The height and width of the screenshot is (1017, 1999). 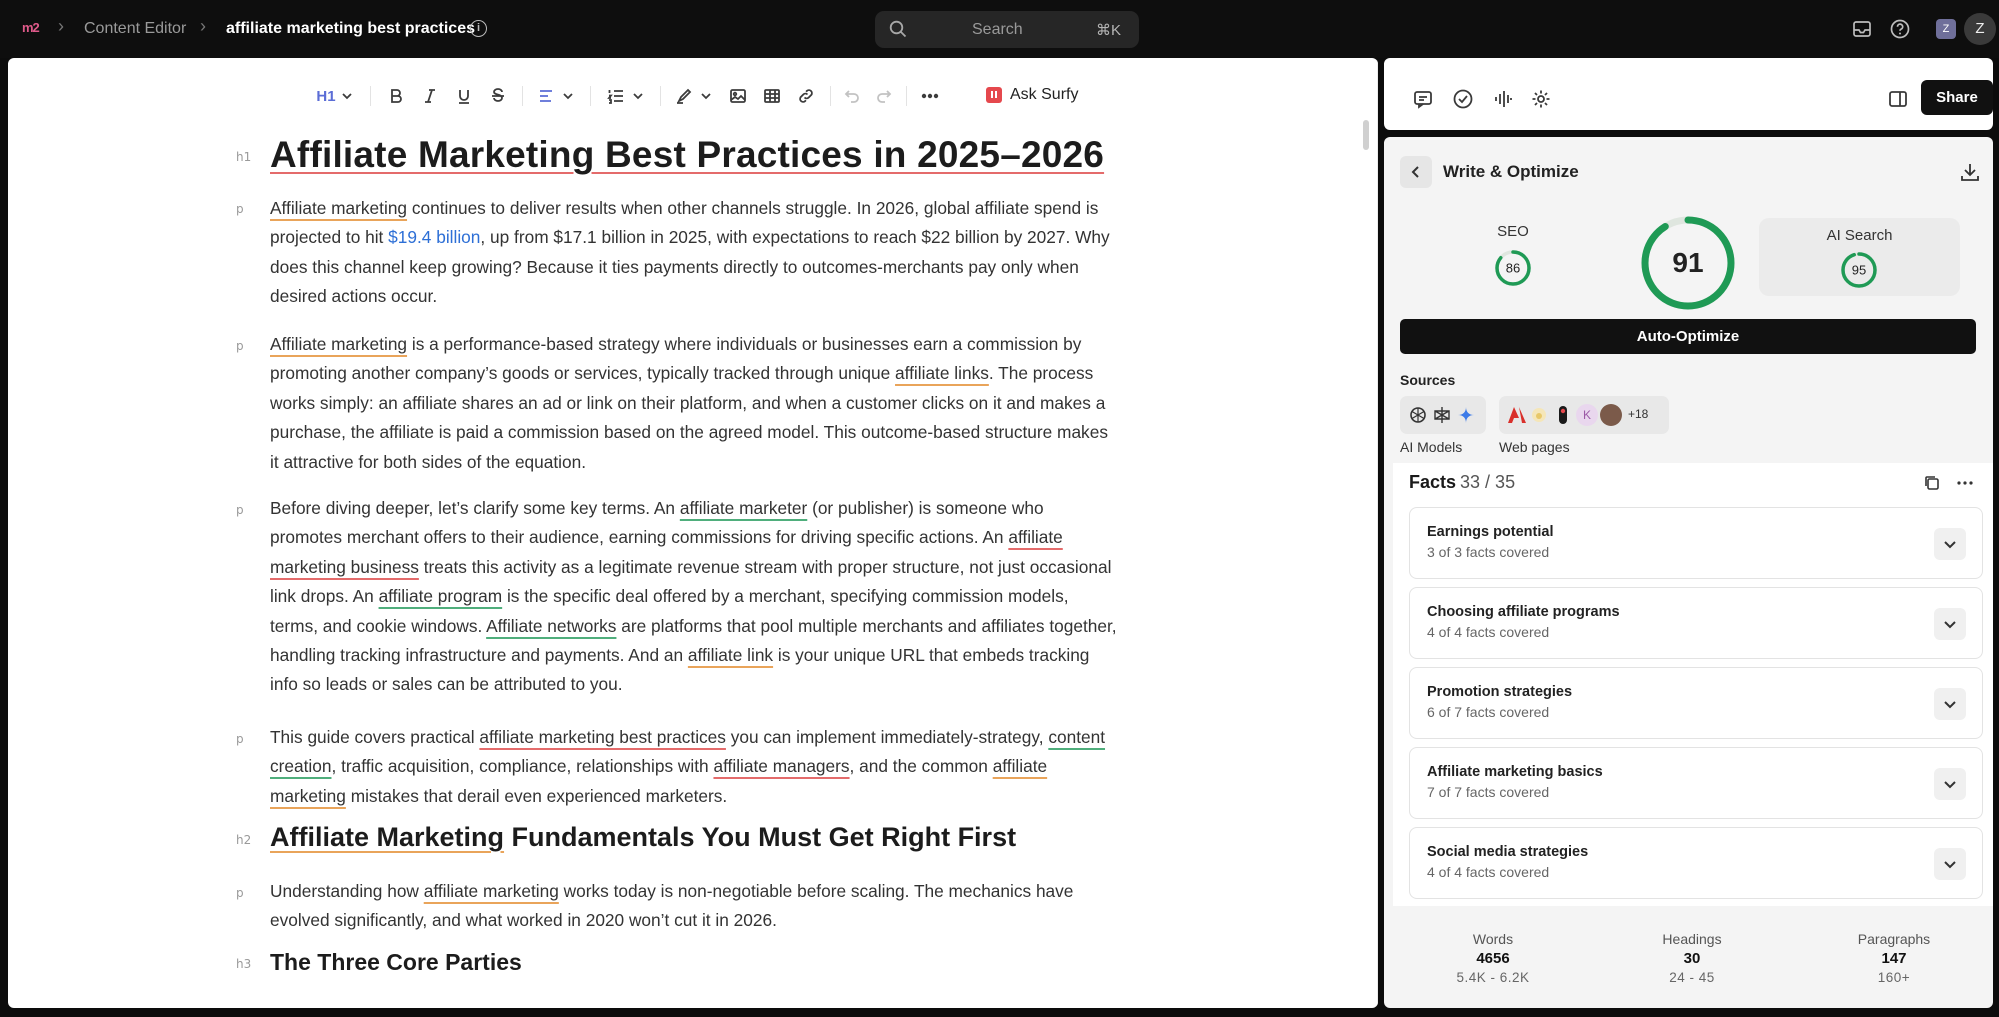 I want to click on source-avatar-photo, so click(x=1611, y=415).